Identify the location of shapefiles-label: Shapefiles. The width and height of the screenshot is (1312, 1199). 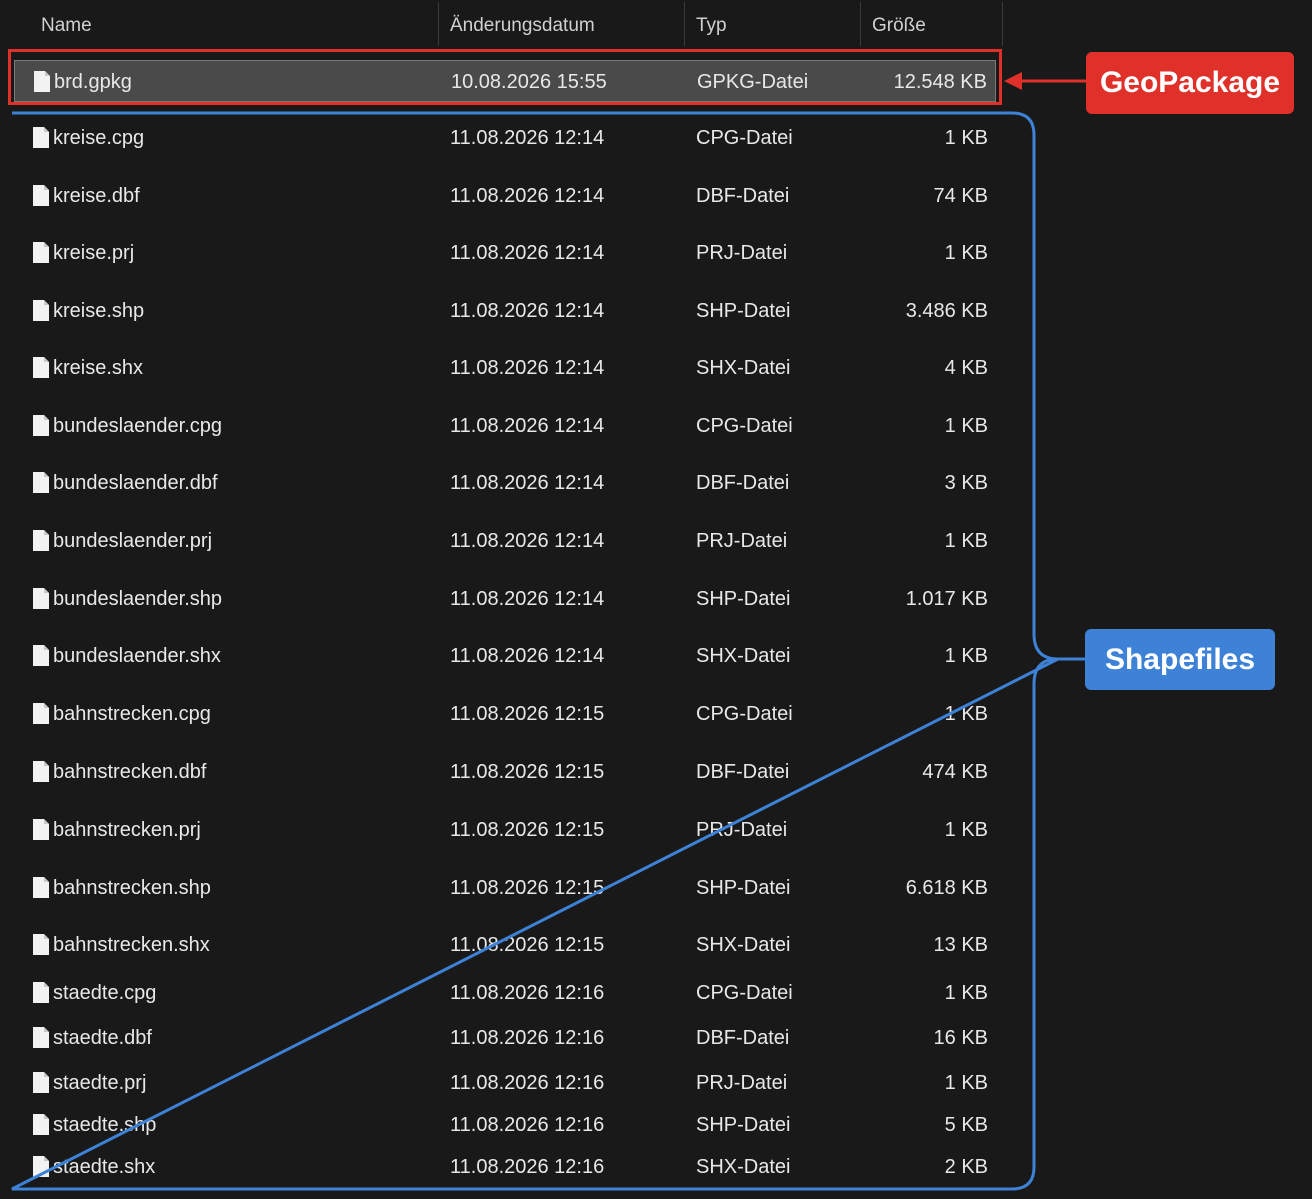
(1180, 659).